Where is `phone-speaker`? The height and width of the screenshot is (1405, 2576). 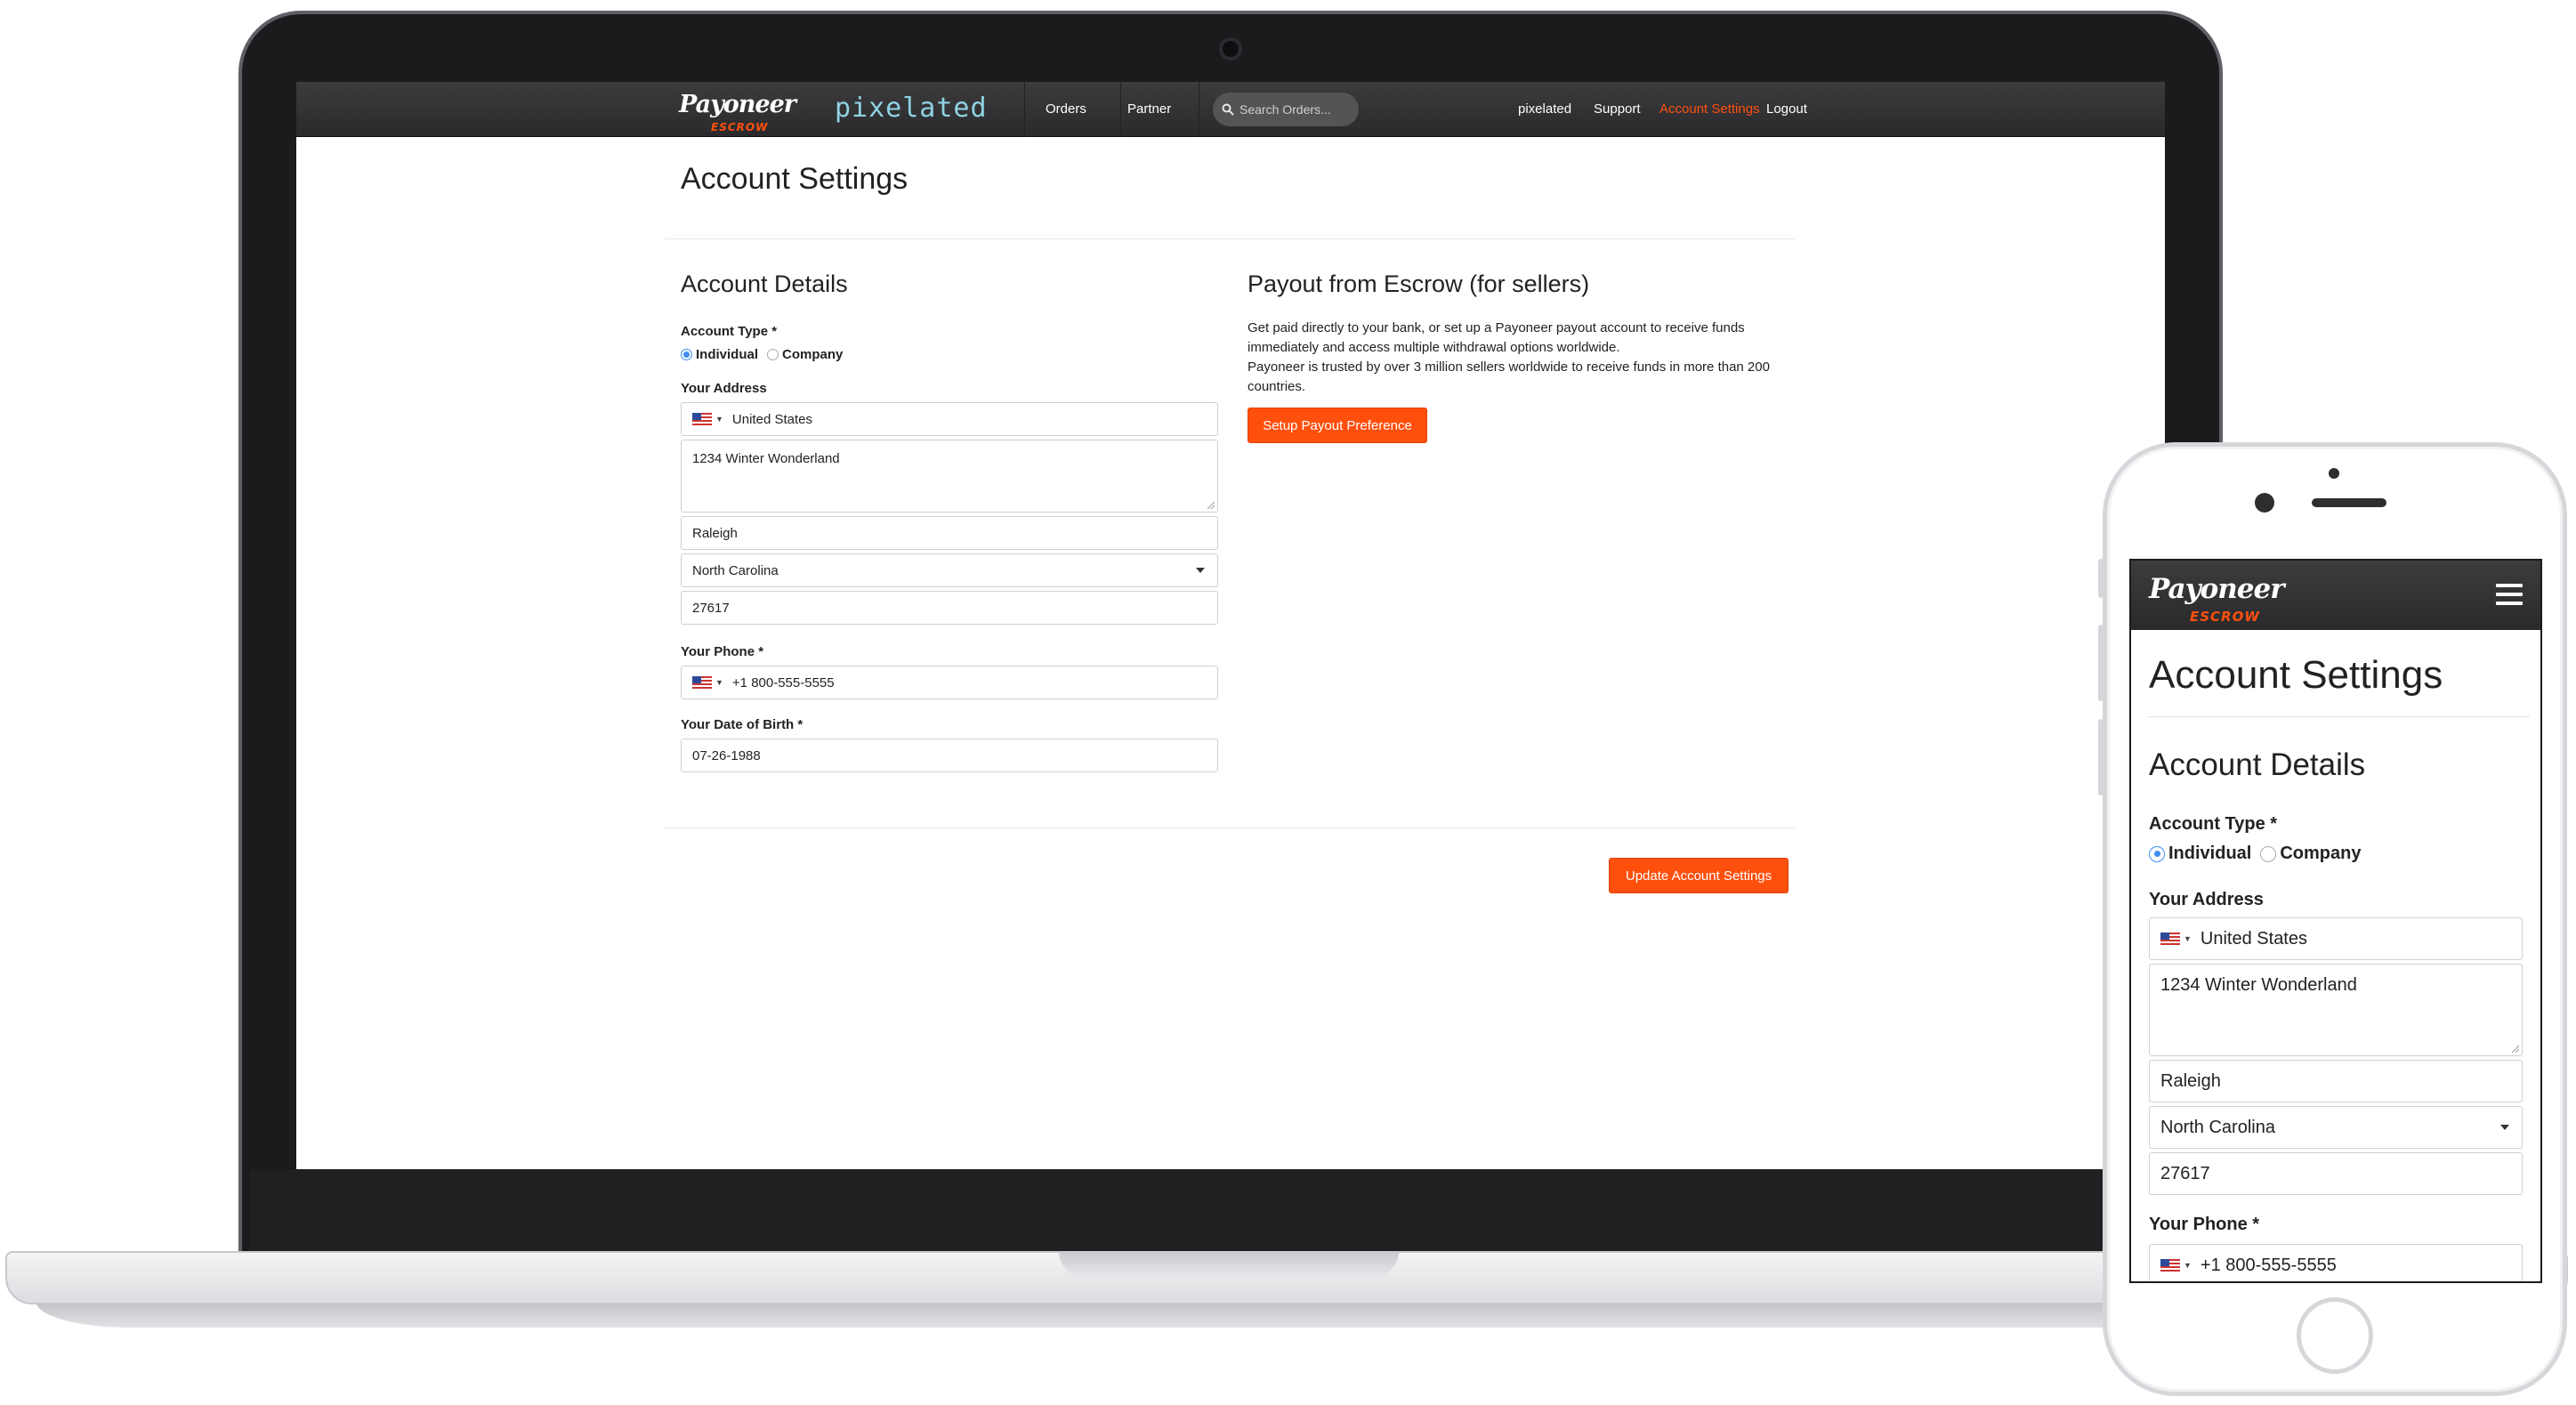 phone-speaker is located at coordinates (2349, 502).